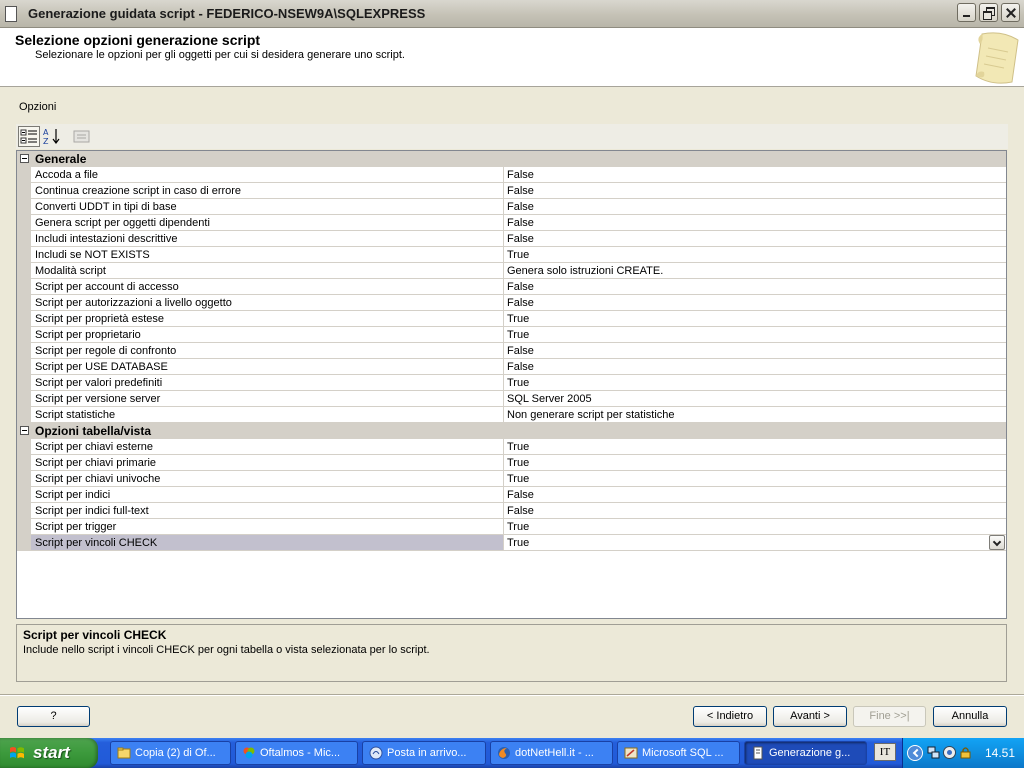  Describe the element at coordinates (267, 207) in the screenshot. I see `property-name: Converti UDDT in tipi di base` at that location.